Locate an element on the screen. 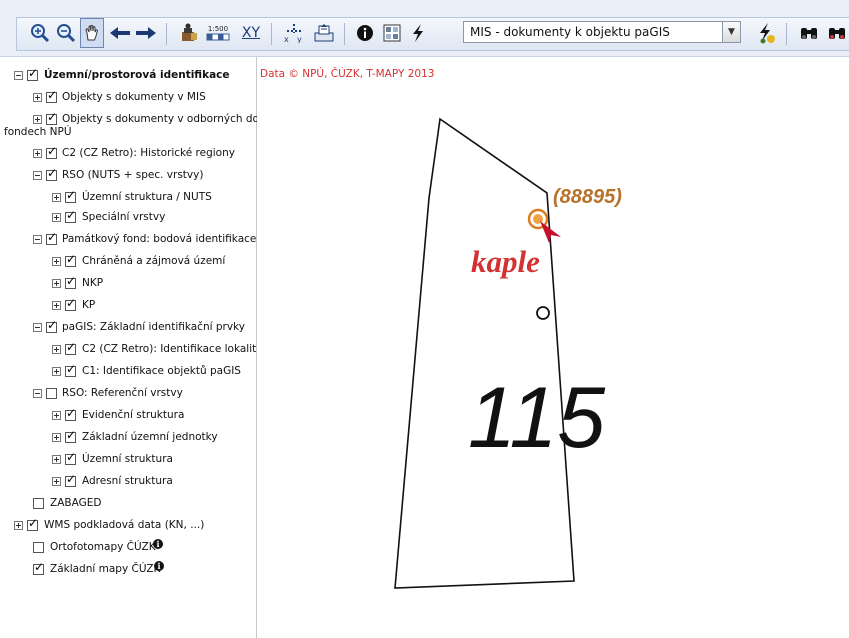 This screenshot has height=638, width=849. xy-icon: XY is located at coordinates (251, 33).